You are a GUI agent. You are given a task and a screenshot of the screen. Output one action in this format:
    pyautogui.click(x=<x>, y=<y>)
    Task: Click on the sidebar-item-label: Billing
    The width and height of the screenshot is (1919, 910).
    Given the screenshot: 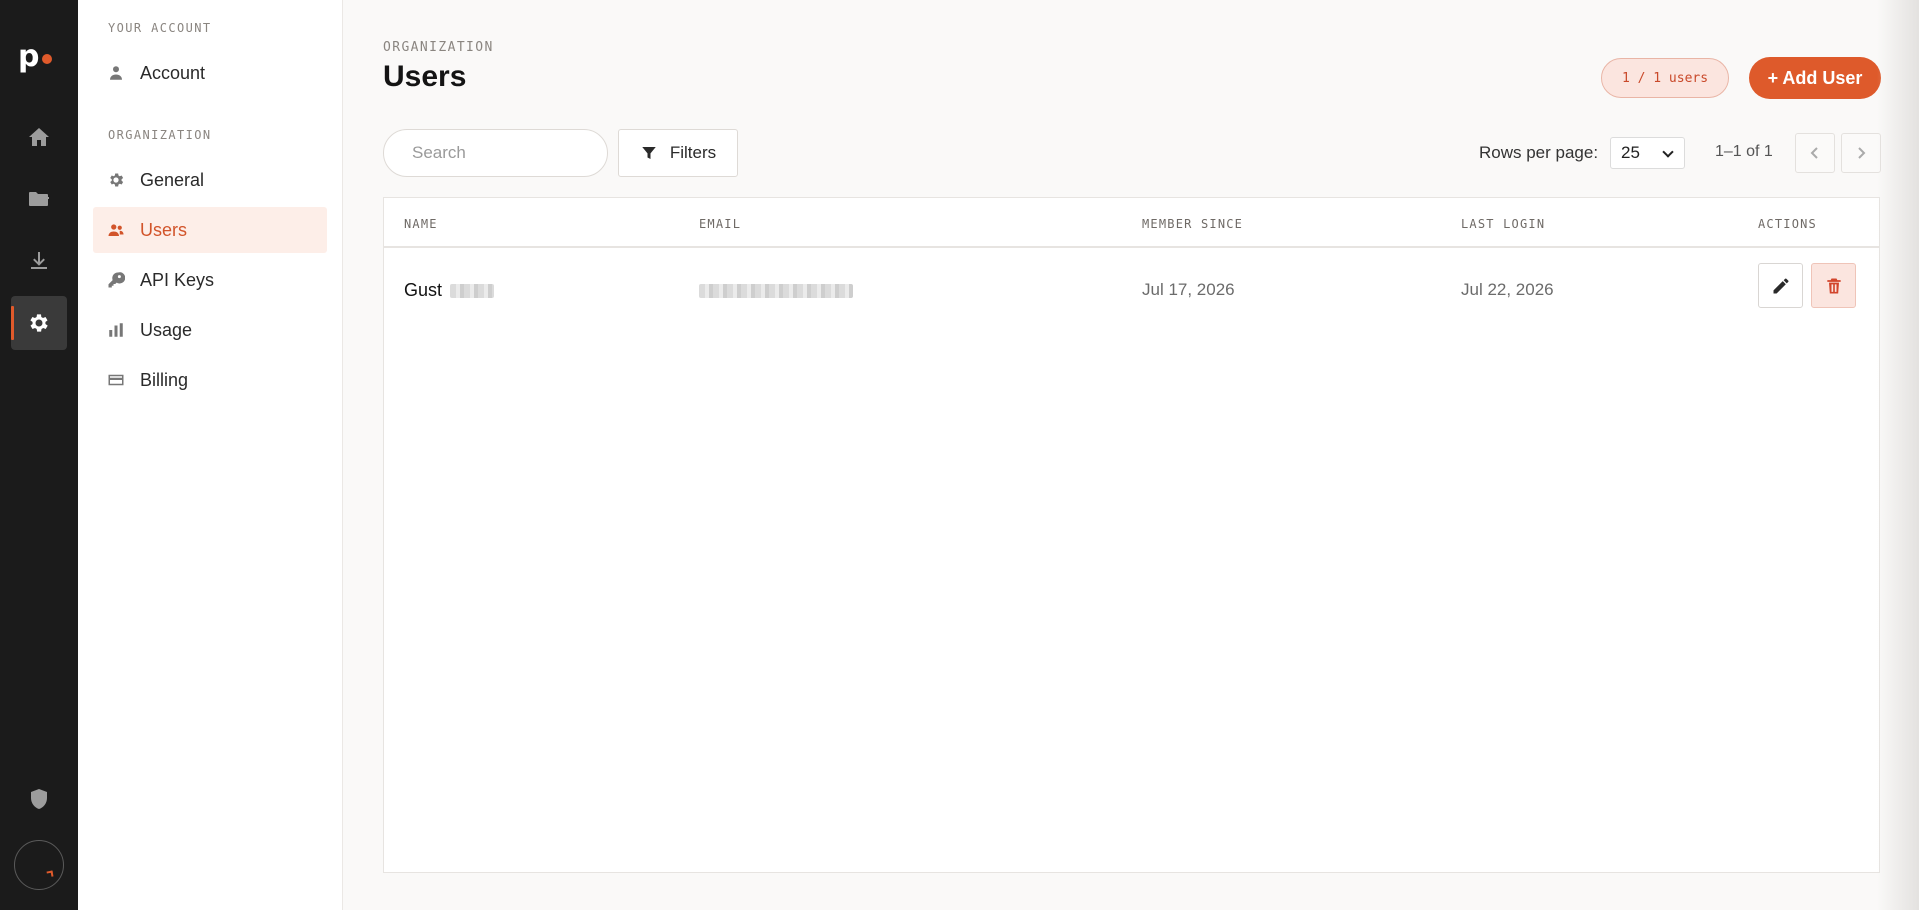 What is the action you would take?
    pyautogui.click(x=164, y=379)
    